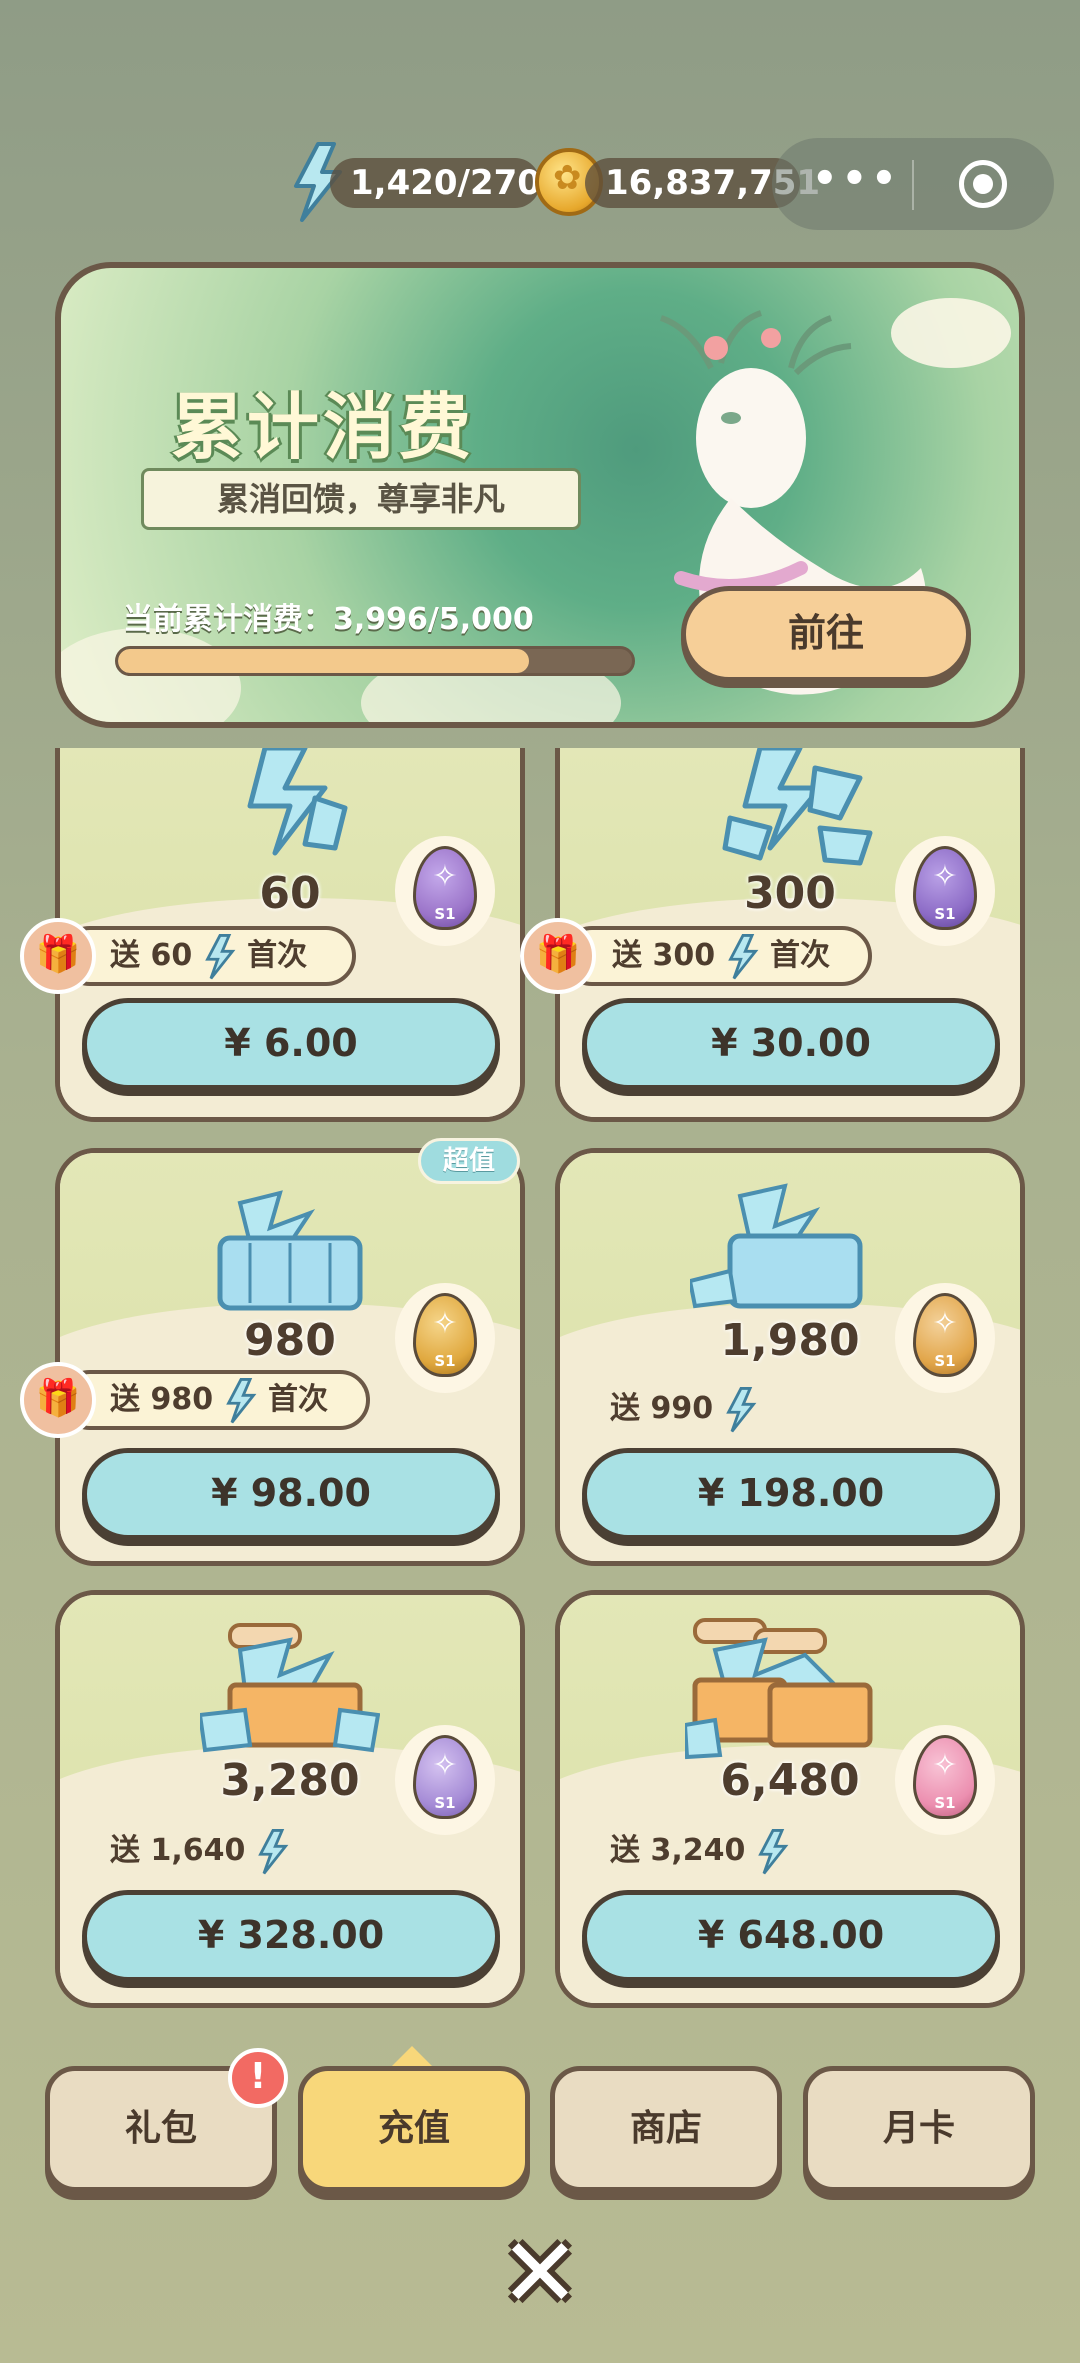 Image resolution: width=1080 pixels, height=2363 pixels. Describe the element at coordinates (684, 955) in the screenshot. I see `bonus-amount: 300` at that location.